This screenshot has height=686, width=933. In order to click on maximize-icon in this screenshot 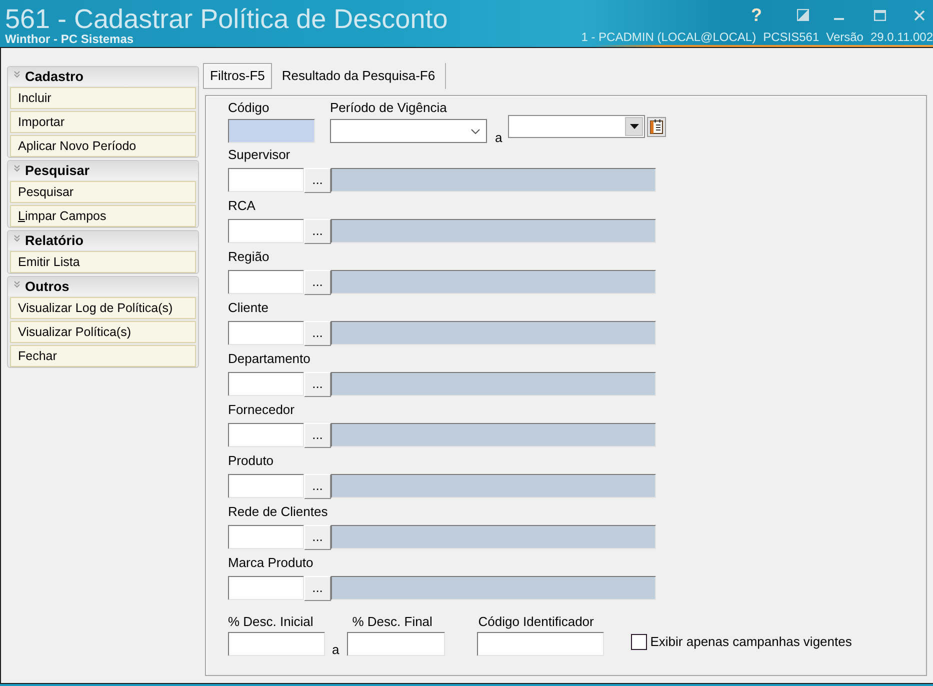, I will do `click(880, 15)`.